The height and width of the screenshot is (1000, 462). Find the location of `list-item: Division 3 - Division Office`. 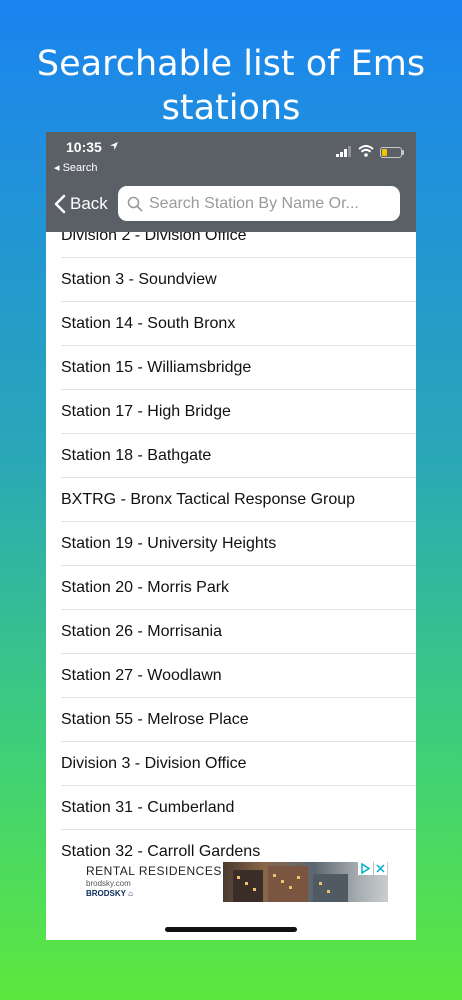

list-item: Division 3 - Division Office is located at coordinates (238, 764).